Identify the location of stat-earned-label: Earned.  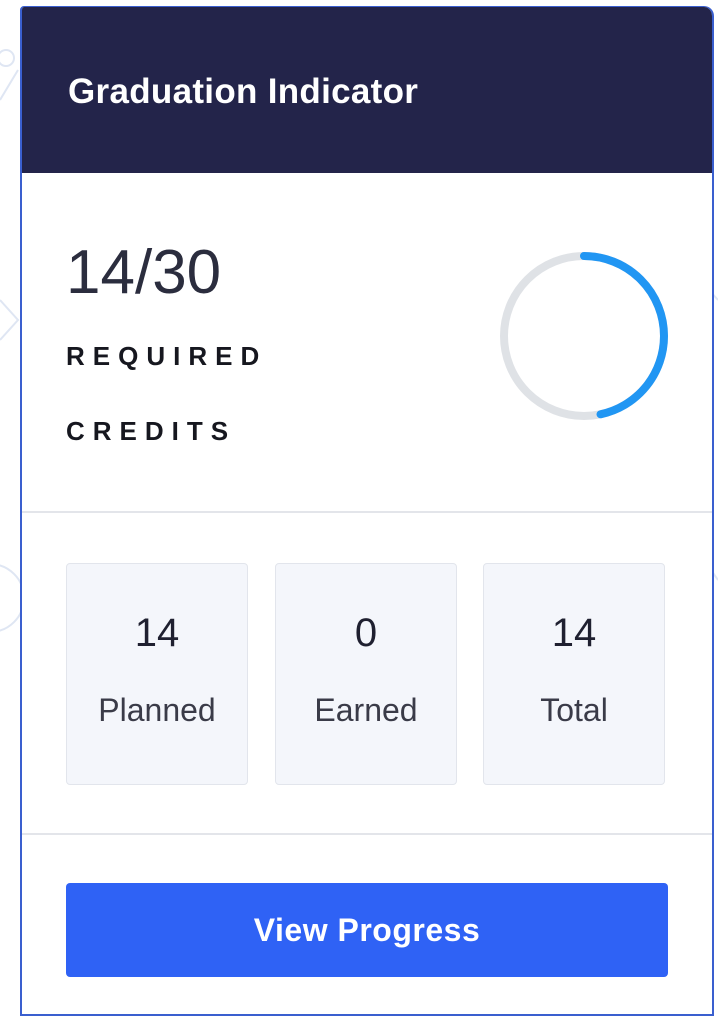
(366, 710).